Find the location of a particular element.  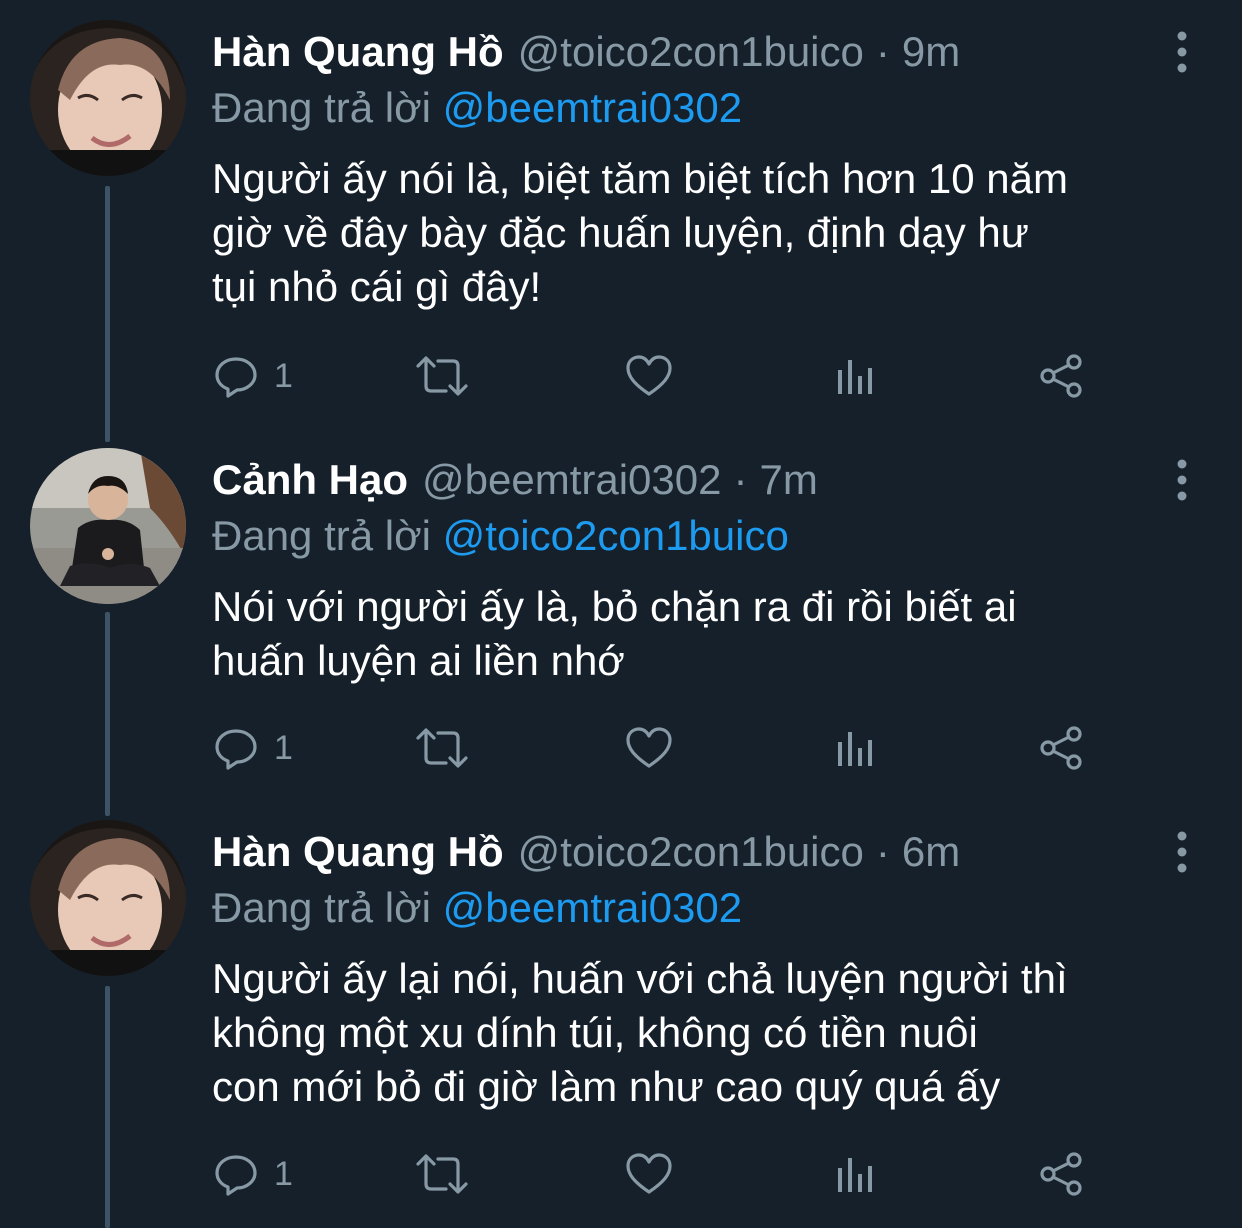

user-handle: @beemtrai0302 is located at coordinates (571, 480).